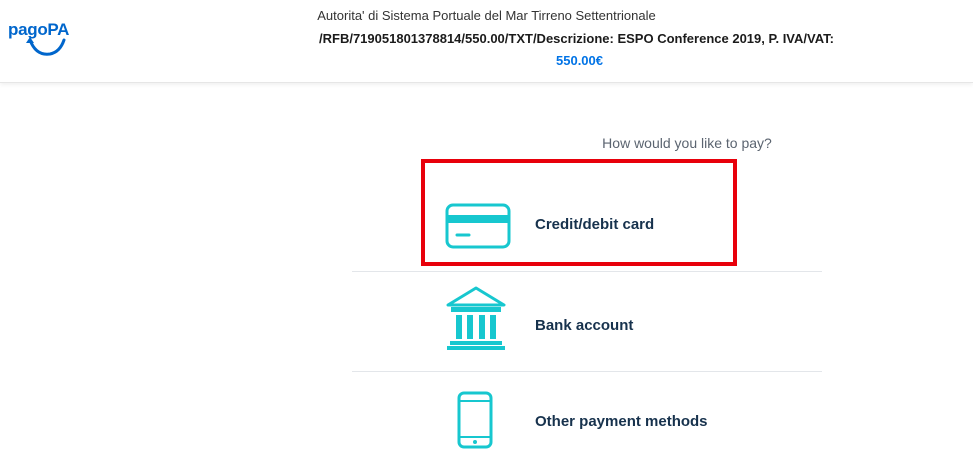 The height and width of the screenshot is (471, 973). I want to click on method-other: Other payment methods, so click(587, 422).